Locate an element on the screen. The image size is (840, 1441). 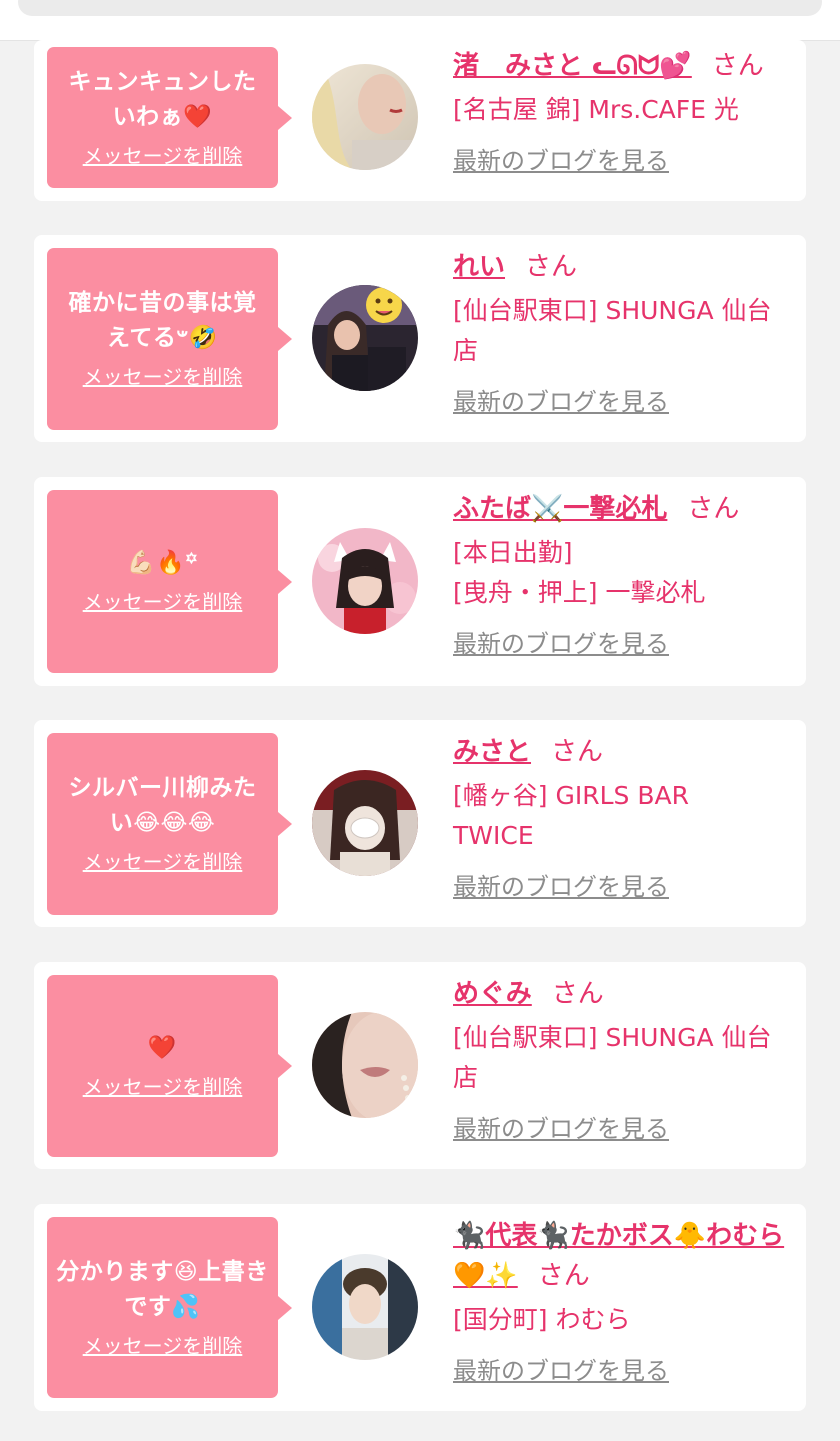
shop-line: [曳舟・押上] 一撃必札 is located at coordinates (579, 592).